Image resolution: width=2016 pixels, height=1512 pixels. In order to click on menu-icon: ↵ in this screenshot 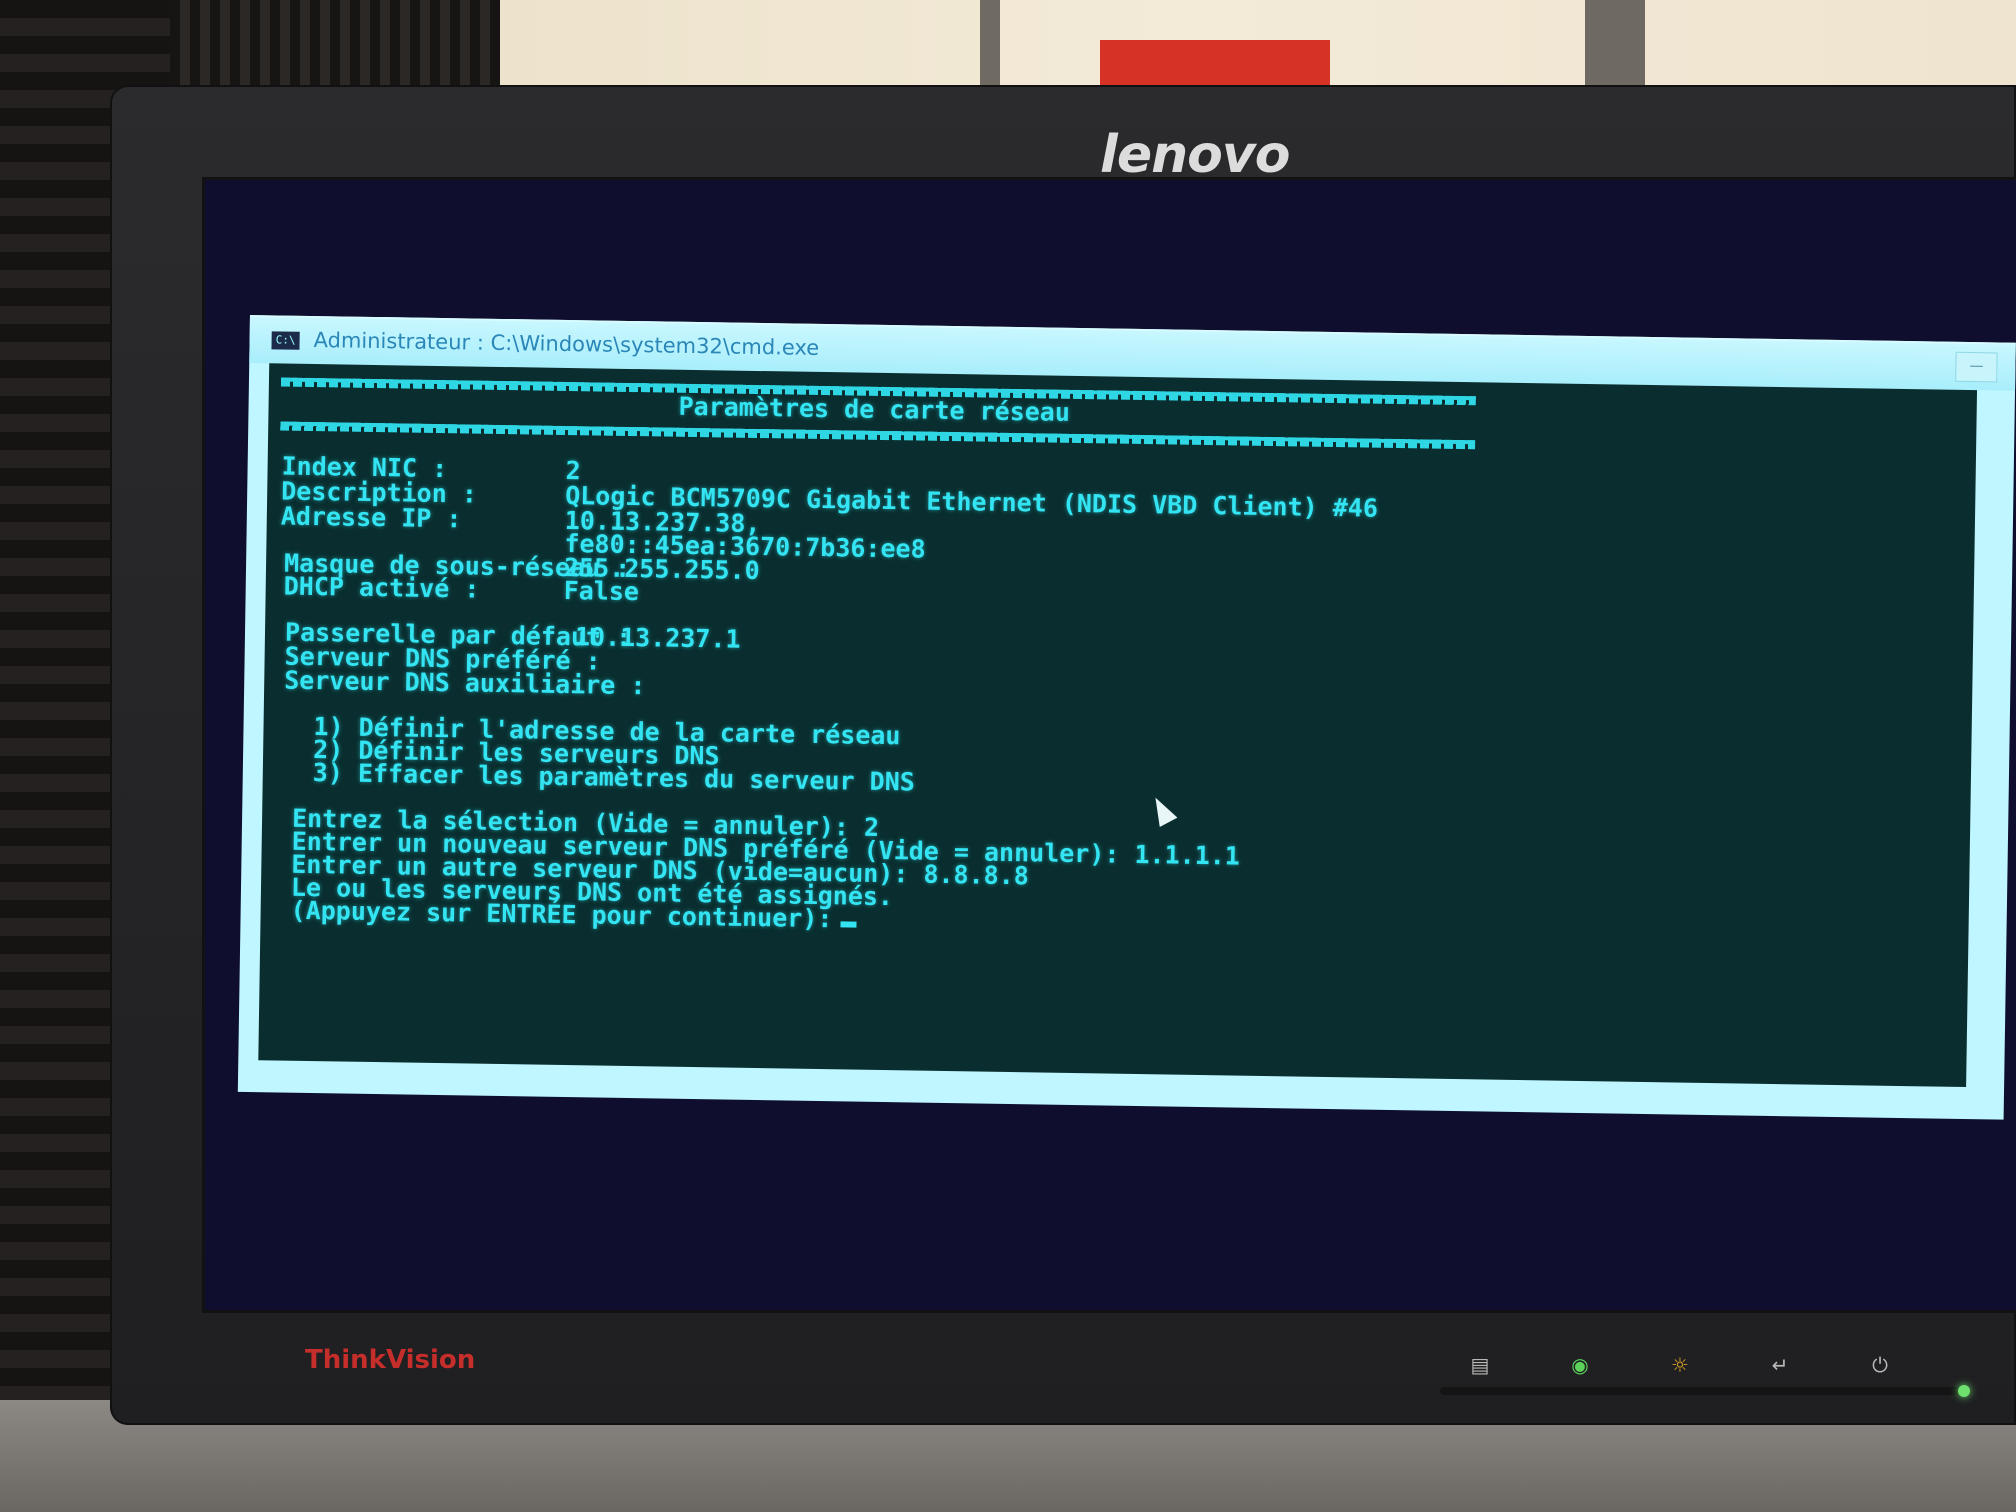, I will do `click(1780, 1365)`.